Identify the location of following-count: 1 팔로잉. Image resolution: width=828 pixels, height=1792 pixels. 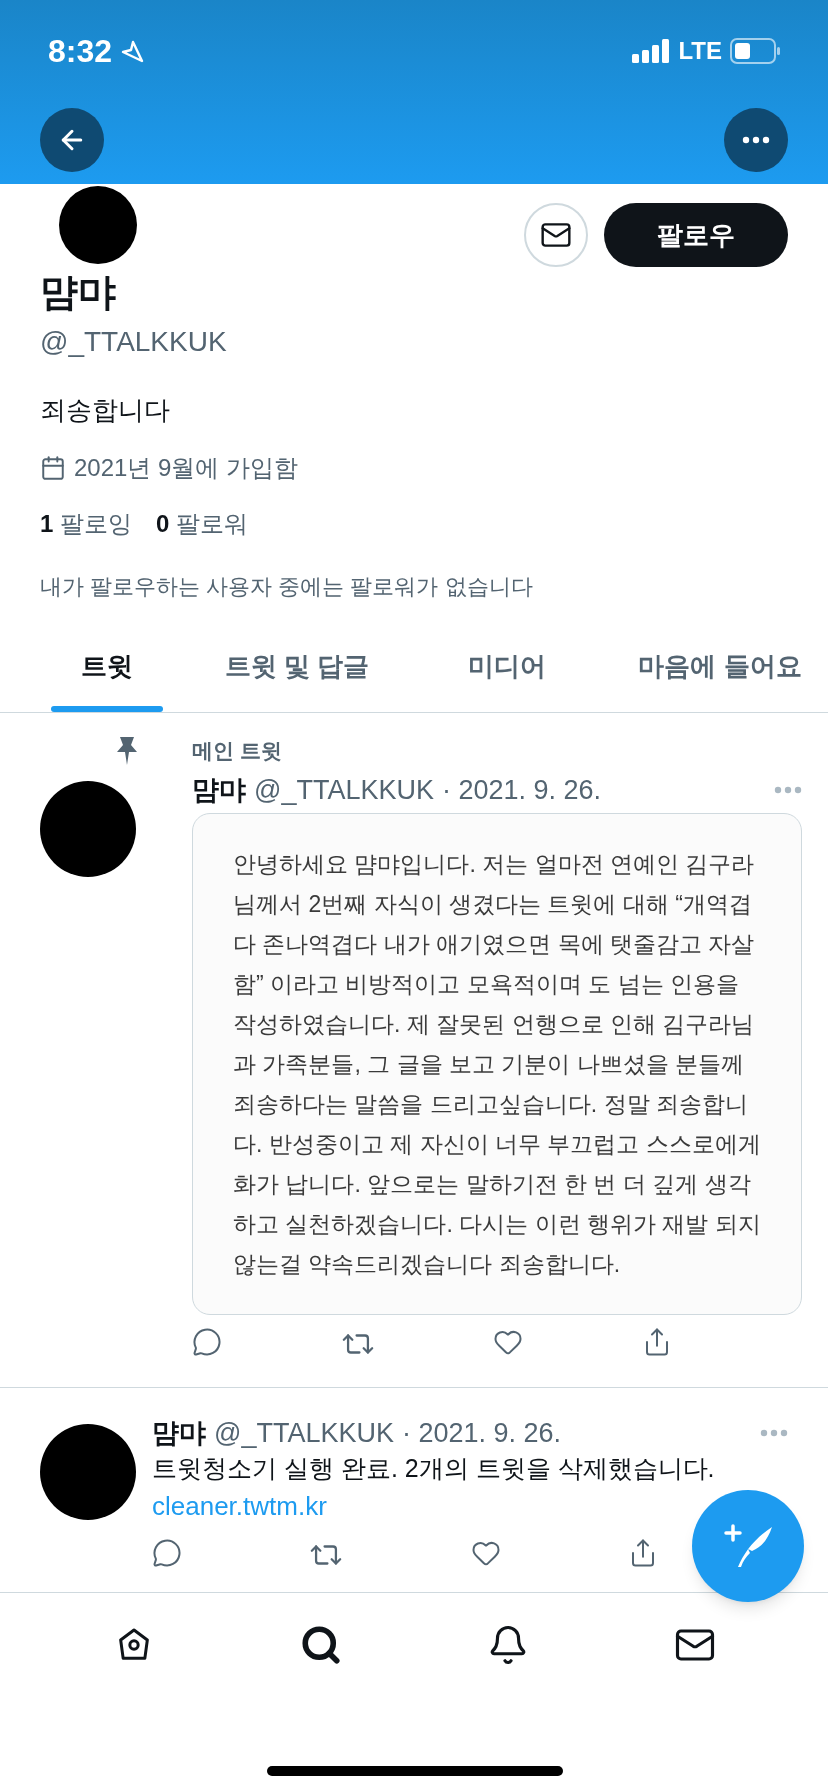
(86, 524).